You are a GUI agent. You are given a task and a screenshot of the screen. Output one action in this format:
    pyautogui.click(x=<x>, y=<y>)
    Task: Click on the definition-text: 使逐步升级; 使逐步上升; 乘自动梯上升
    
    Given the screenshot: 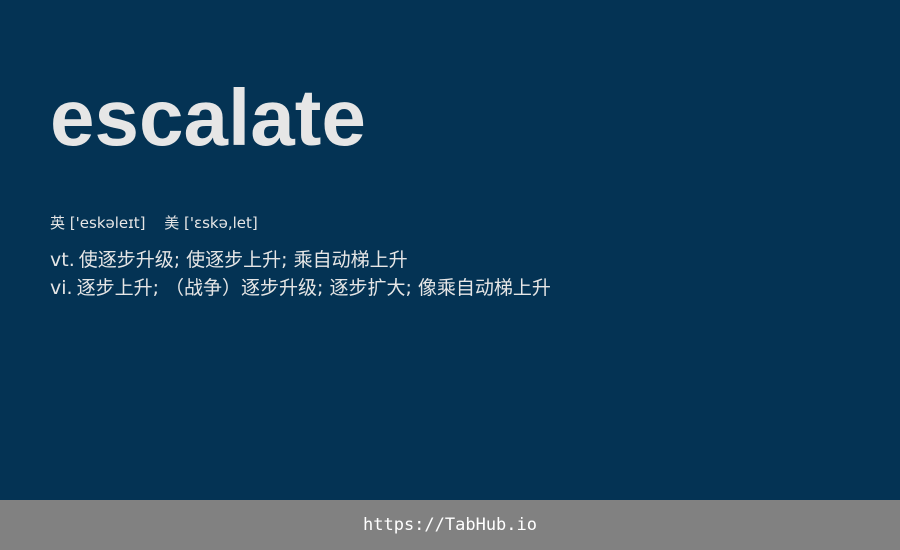 What is the action you would take?
    pyautogui.click(x=243, y=260)
    